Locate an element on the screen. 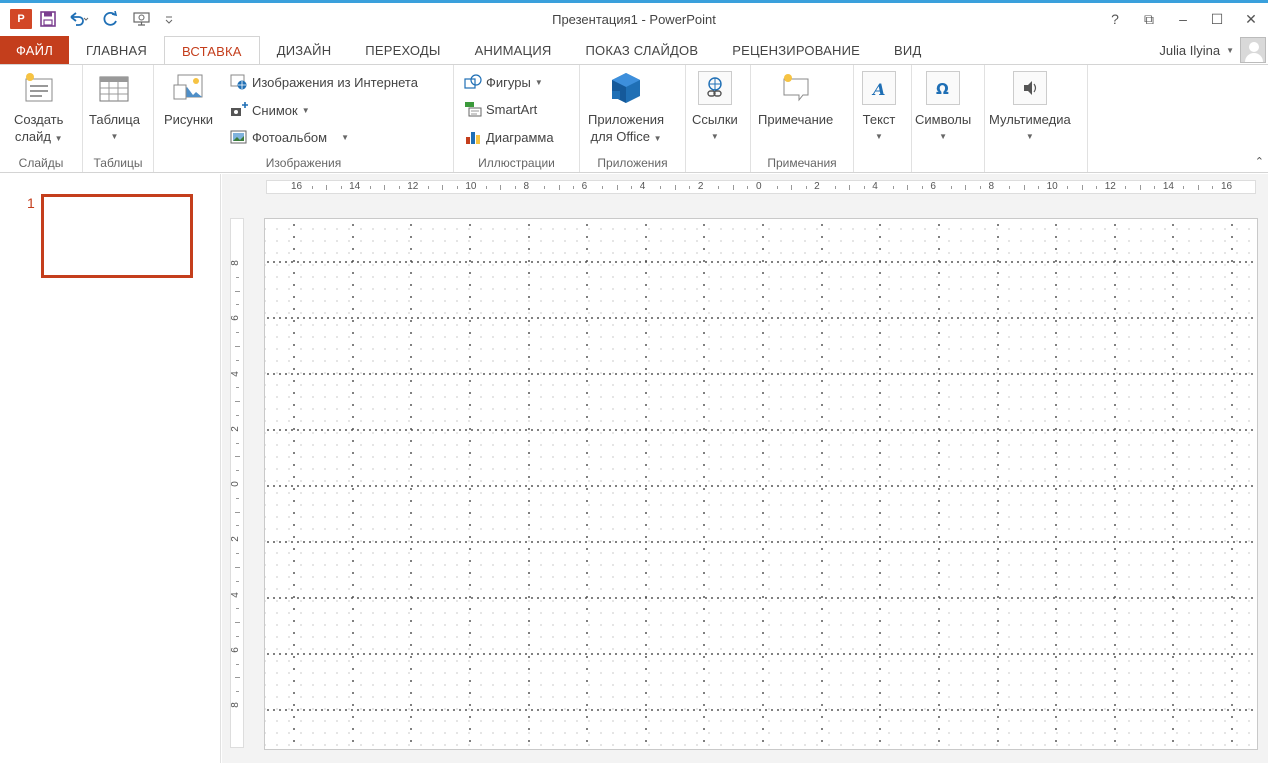  tab-transitions: ПЕРЕХОДЫ is located at coordinates (402, 50).